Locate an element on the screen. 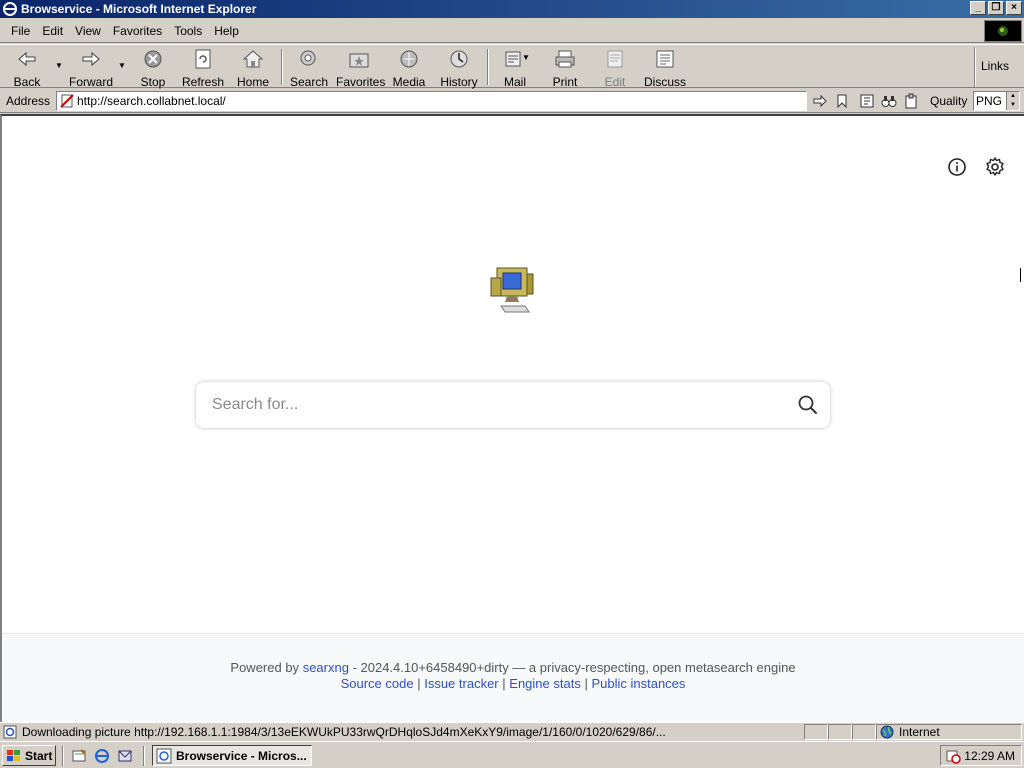 The width and height of the screenshot is (1024, 768). quality-select: PNG ▲ ▼ is located at coordinates (996, 101).